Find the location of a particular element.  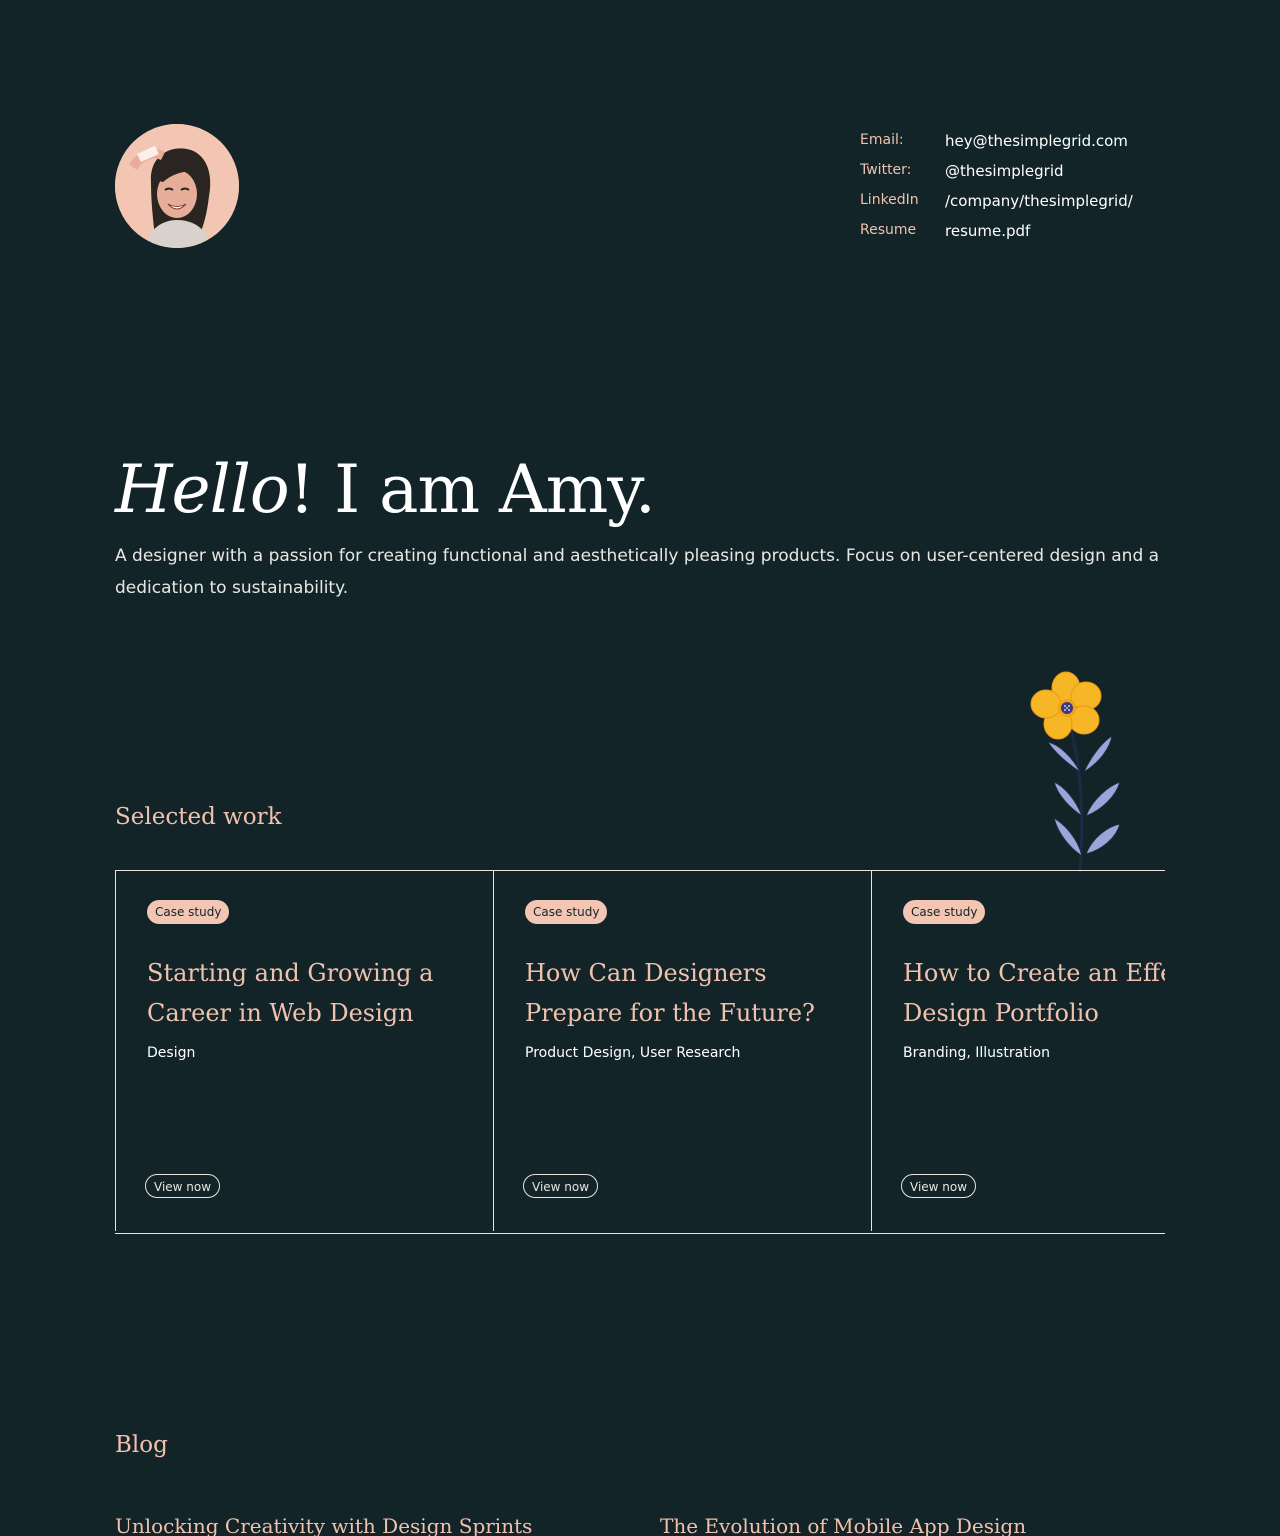

contact-row-email: Email: hey@thesimplegrid.com is located at coordinates (1010, 145).